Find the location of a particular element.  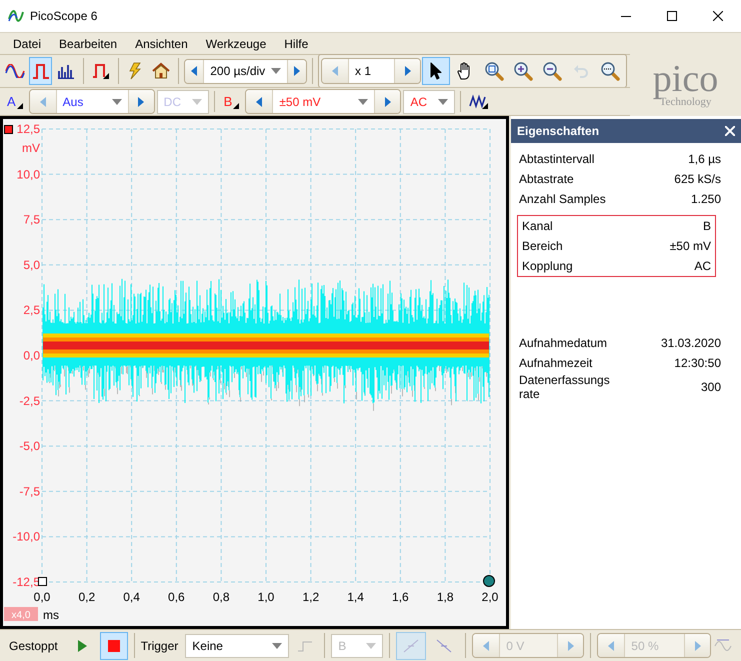

maximize-icon is located at coordinates (672, 16).